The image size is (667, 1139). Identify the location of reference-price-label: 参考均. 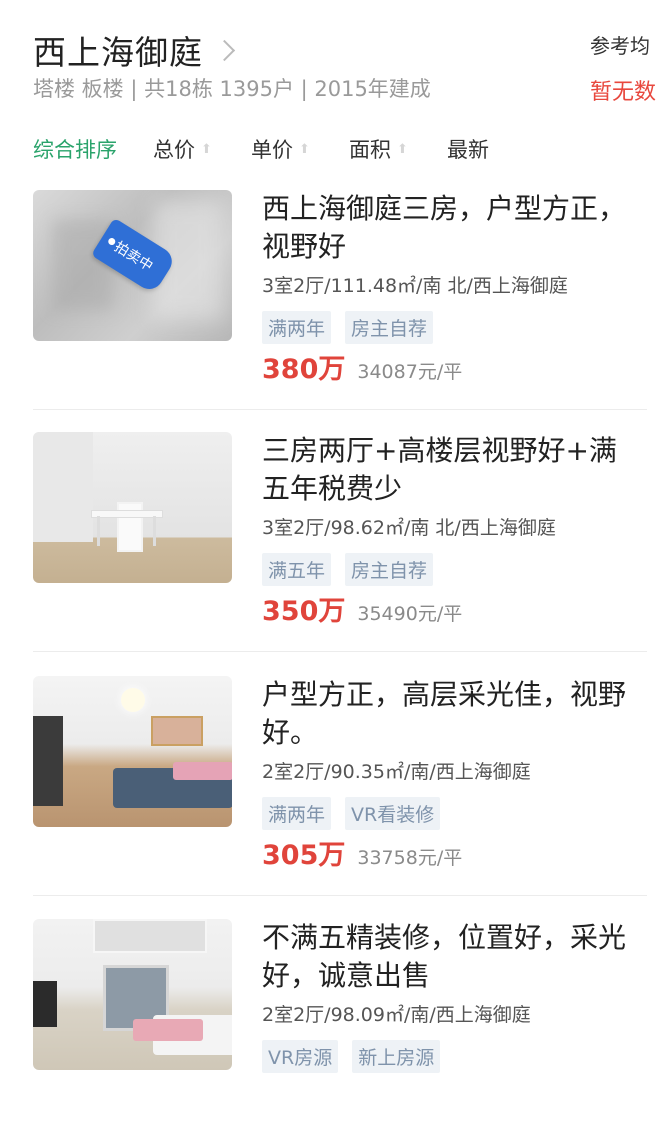
(620, 46).